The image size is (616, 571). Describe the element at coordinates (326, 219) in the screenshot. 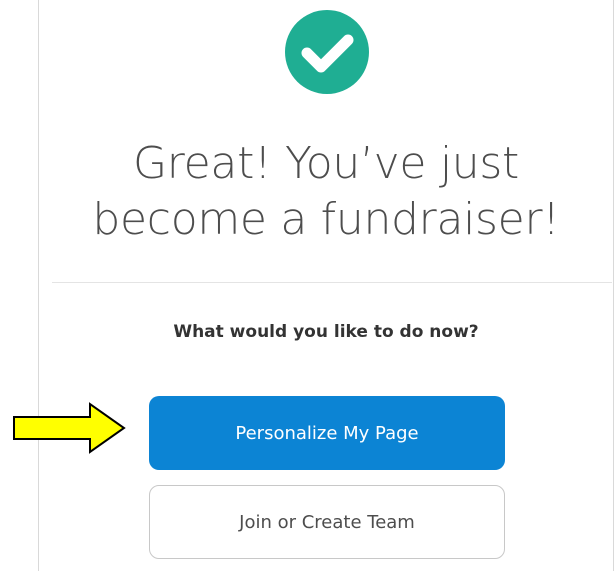

I see `page-title-line-2: become a fundraiser!` at that location.